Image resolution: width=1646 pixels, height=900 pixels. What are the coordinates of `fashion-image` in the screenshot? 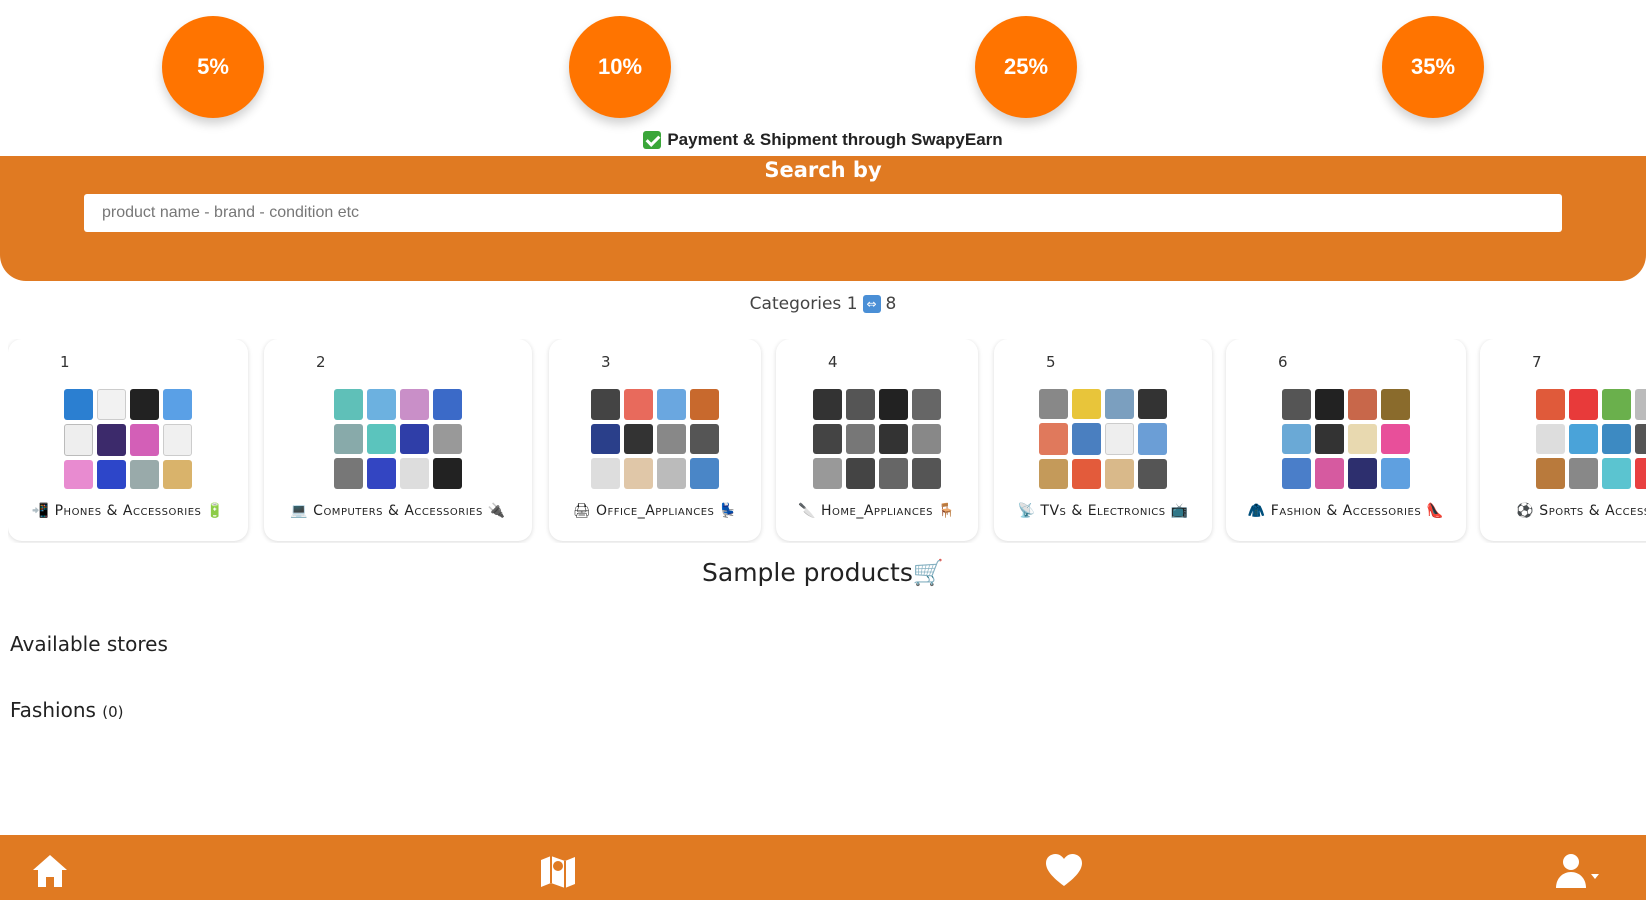 It's located at (1346, 439).